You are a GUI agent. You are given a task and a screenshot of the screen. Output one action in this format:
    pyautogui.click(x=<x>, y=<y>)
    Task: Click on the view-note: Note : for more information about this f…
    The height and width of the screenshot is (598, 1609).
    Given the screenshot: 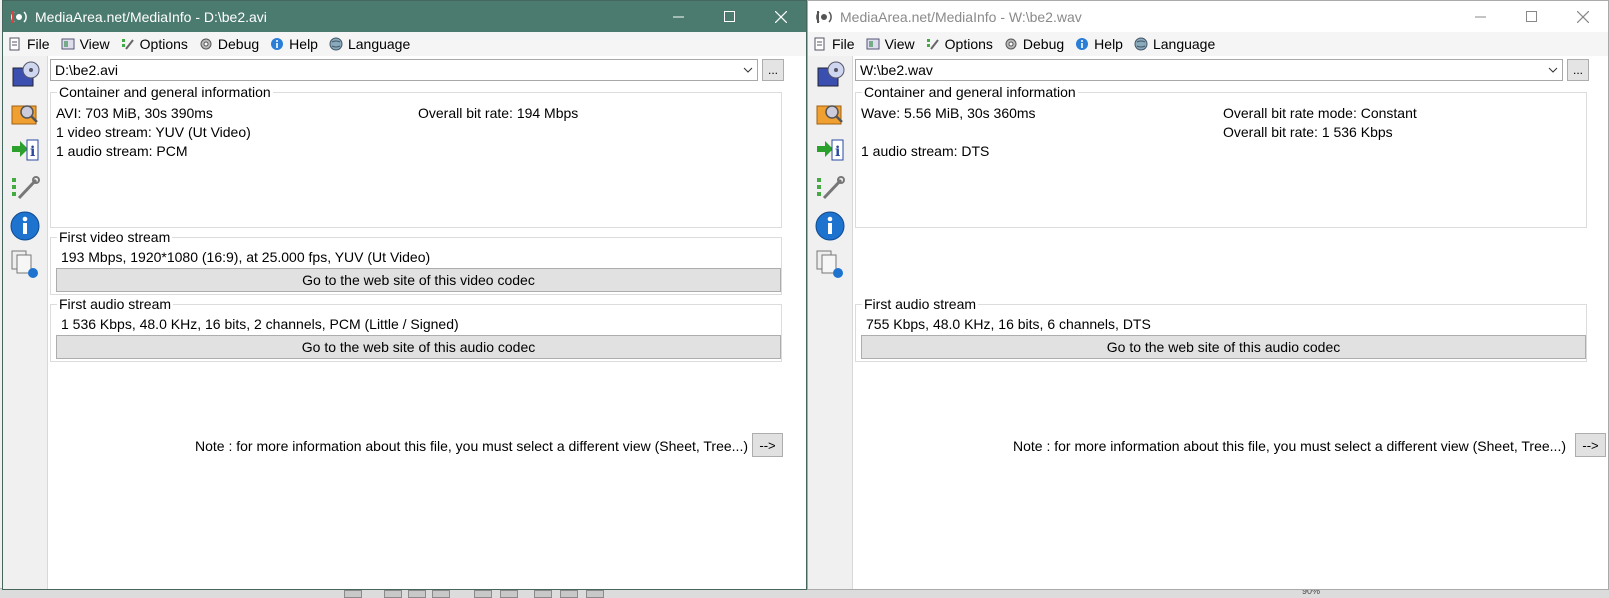 What is the action you would take?
    pyautogui.click(x=471, y=446)
    